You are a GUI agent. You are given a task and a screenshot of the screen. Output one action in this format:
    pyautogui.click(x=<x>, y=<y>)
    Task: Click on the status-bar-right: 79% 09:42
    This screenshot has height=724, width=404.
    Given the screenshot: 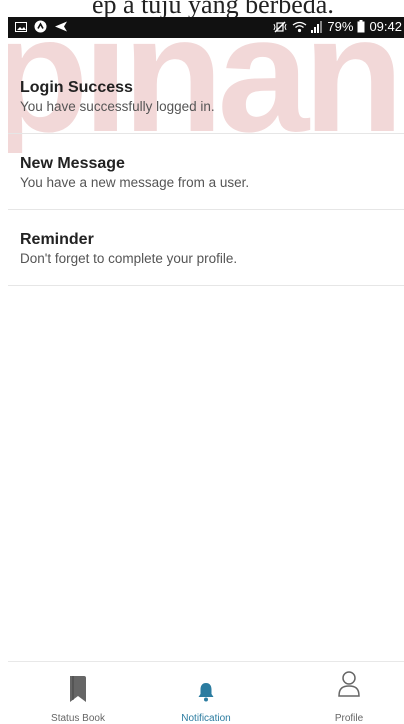 What is the action you would take?
    pyautogui.click(x=337, y=26)
    